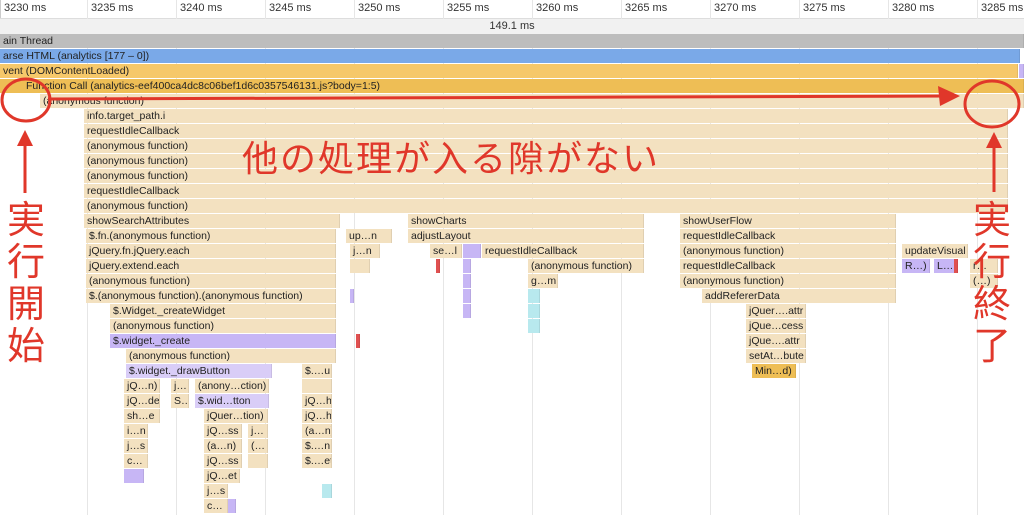  Describe the element at coordinates (25, 221) in the screenshot. I see `annotation-char: 実` at that location.